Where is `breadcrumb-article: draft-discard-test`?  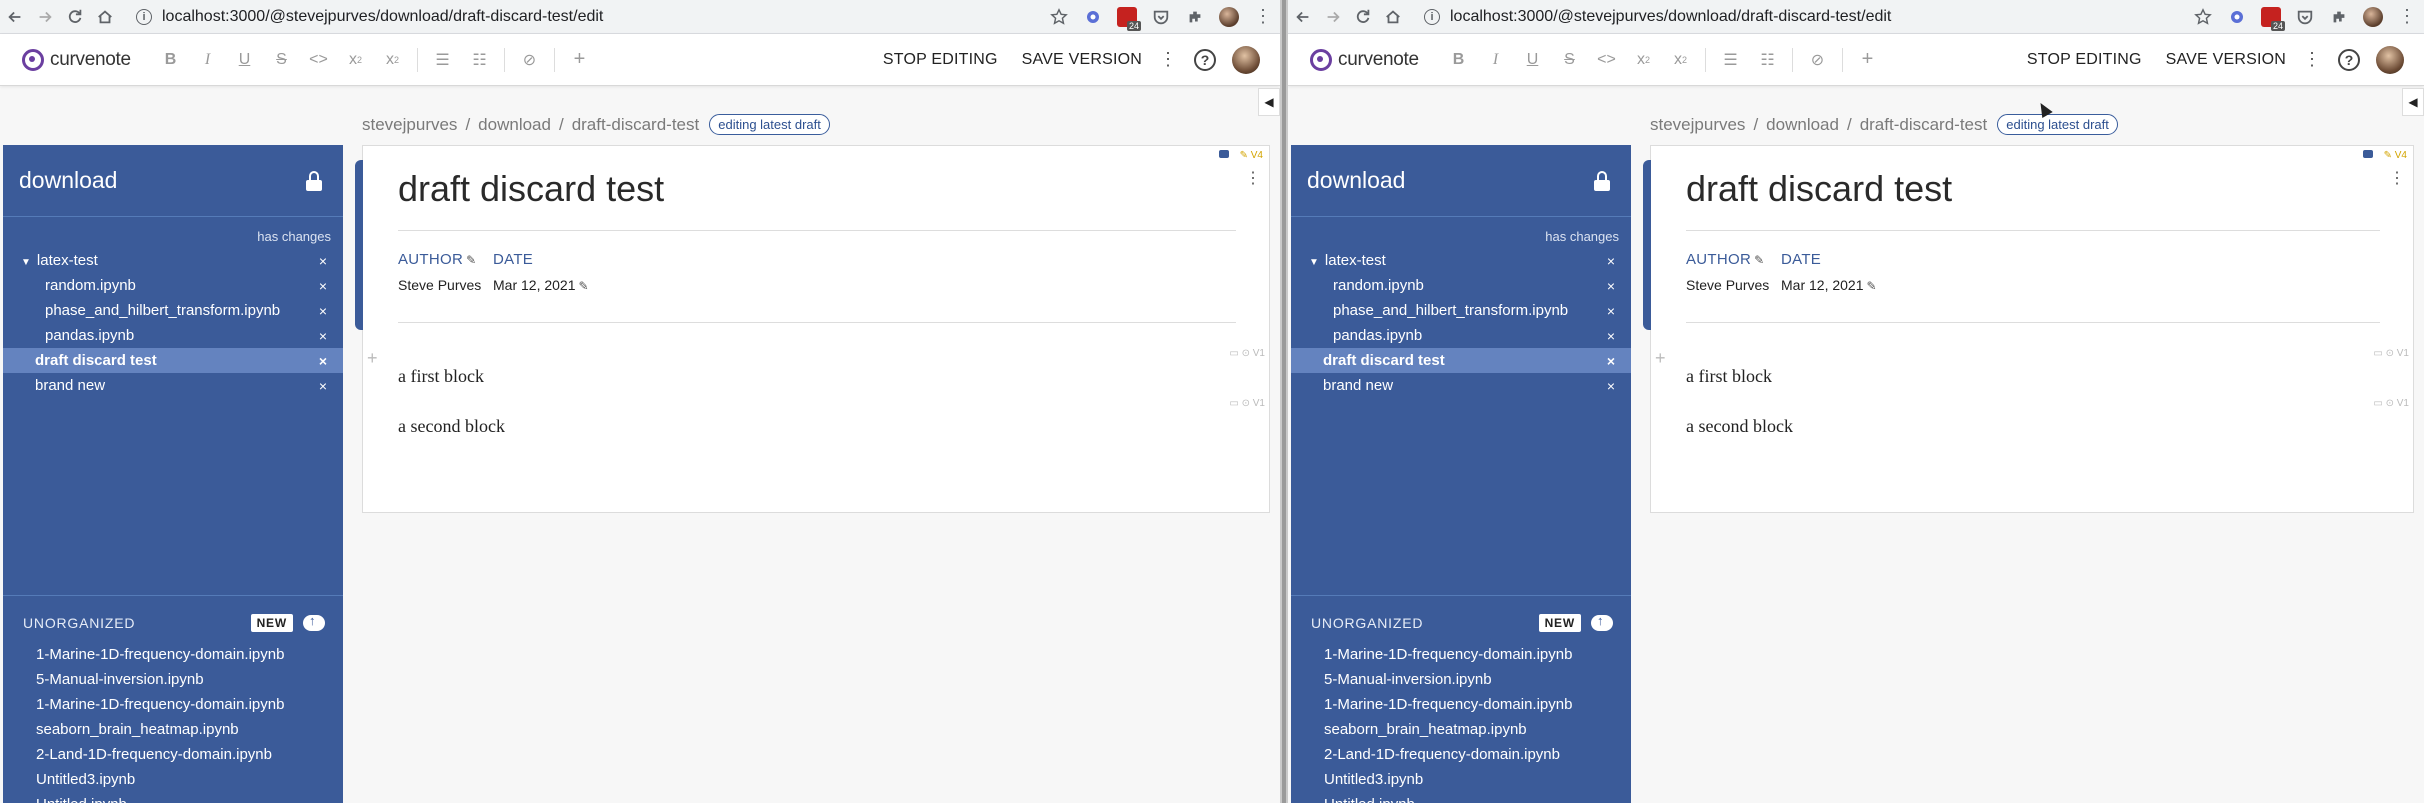 breadcrumb-article: draft-discard-test is located at coordinates (1924, 125).